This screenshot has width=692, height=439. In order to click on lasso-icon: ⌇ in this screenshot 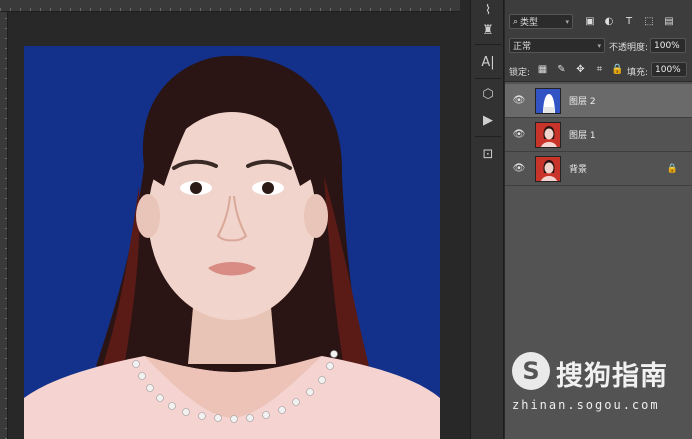, I will do `click(488, 10)`.